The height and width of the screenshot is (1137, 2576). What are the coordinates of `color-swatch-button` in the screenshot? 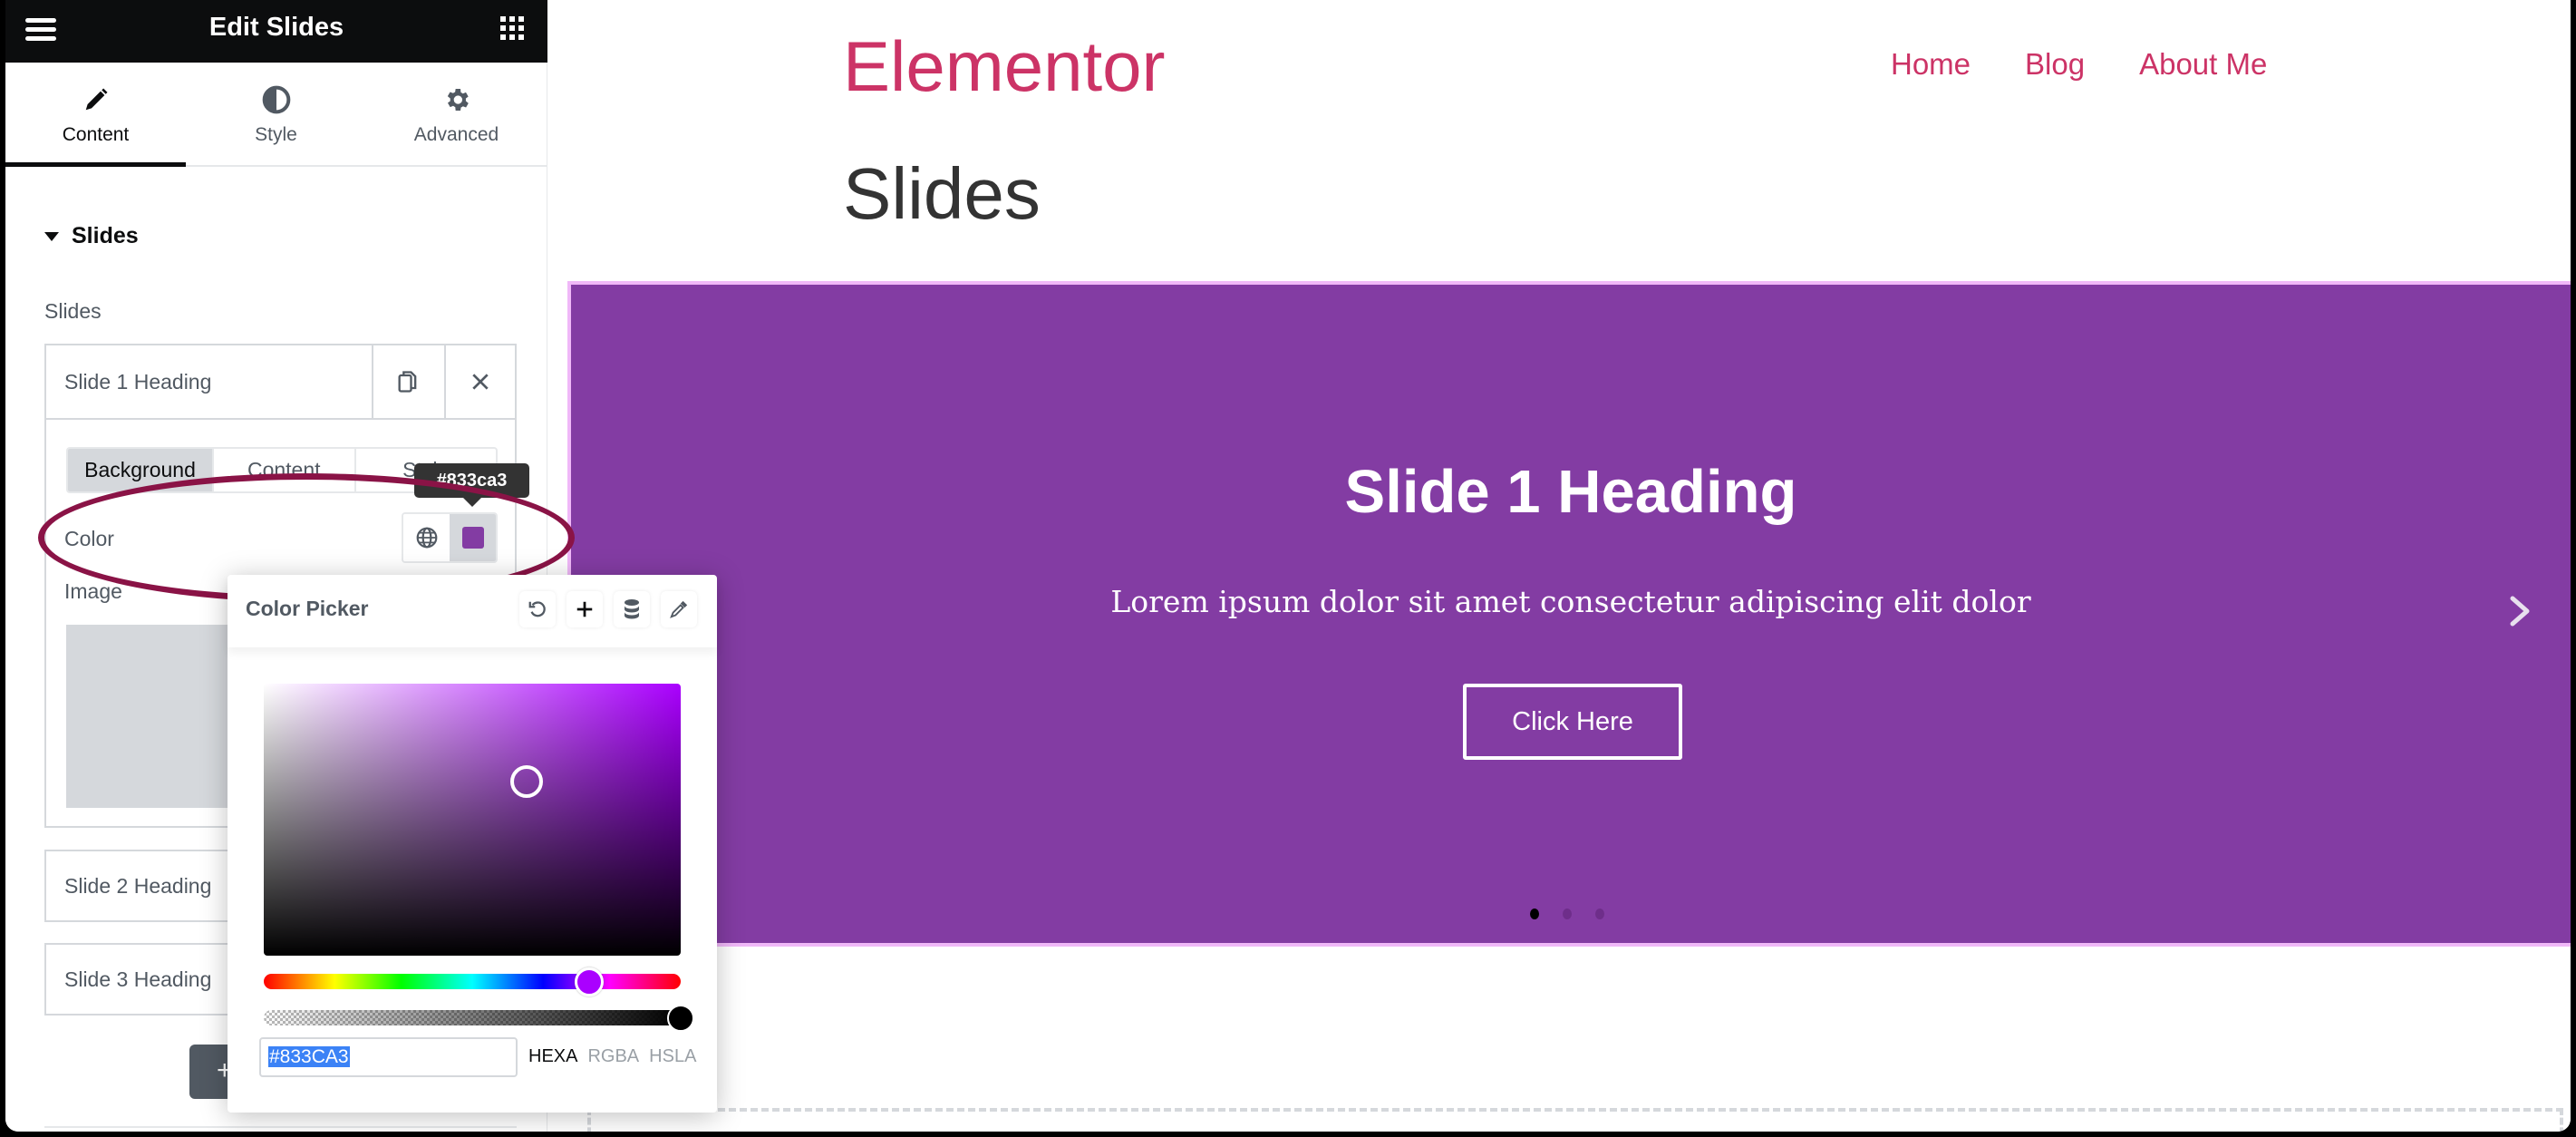 It's located at (473, 537).